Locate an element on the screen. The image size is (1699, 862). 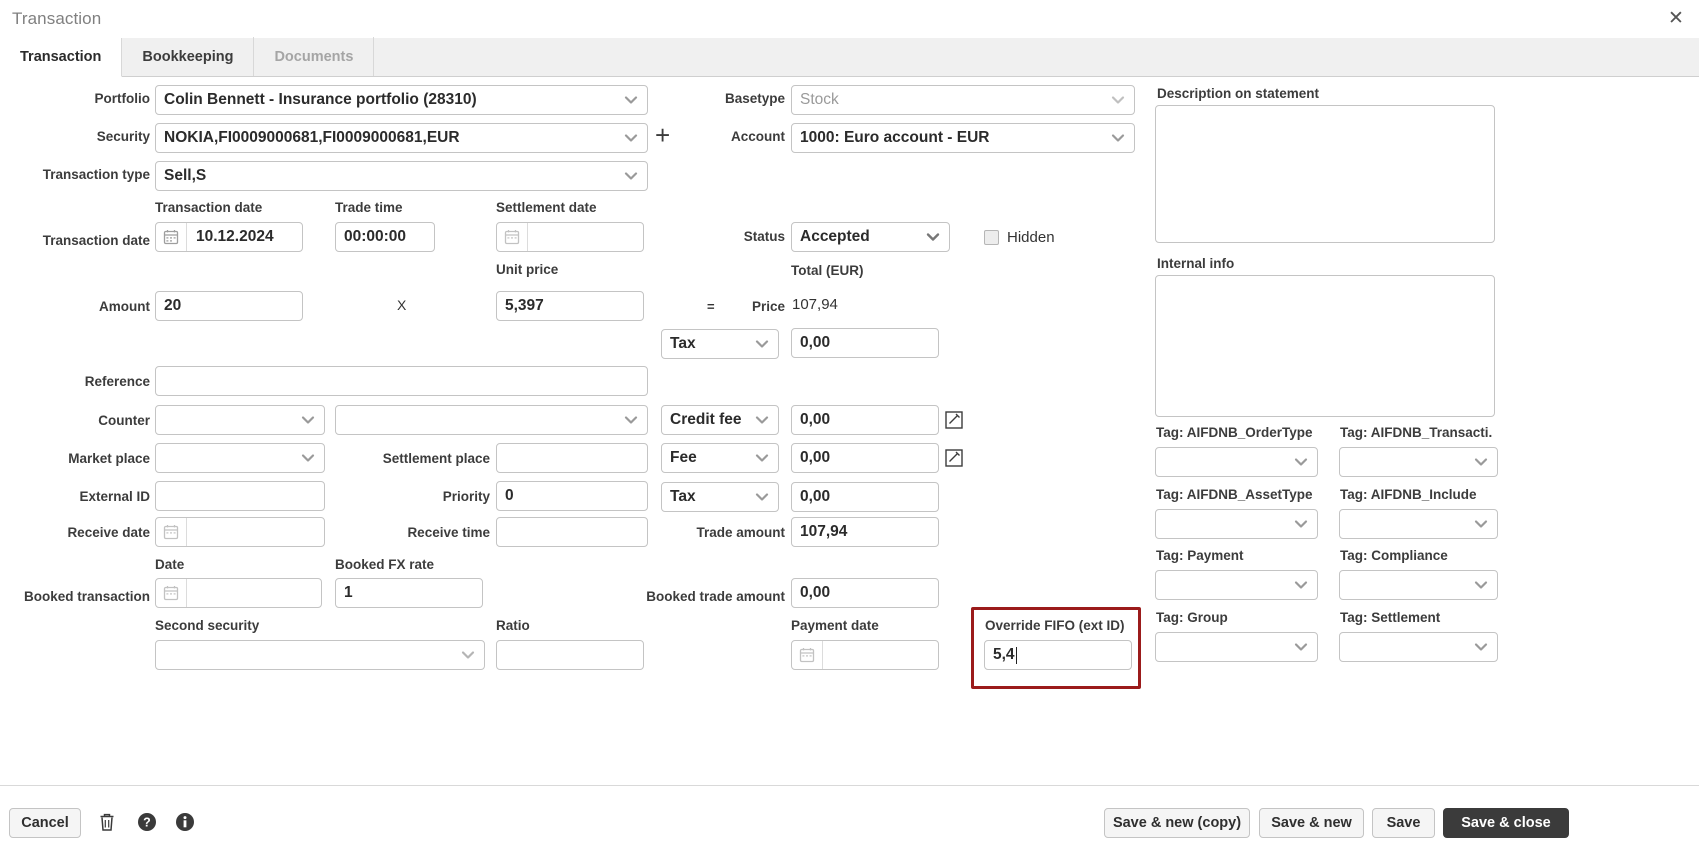
tag-payment-select is located at coordinates (1236, 585).